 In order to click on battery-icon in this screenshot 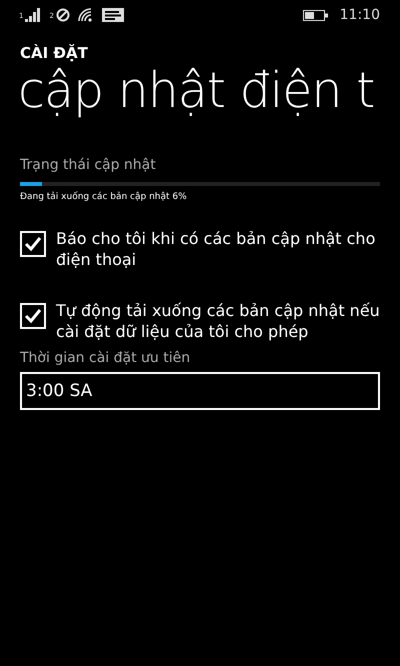, I will do `click(315, 15)`.